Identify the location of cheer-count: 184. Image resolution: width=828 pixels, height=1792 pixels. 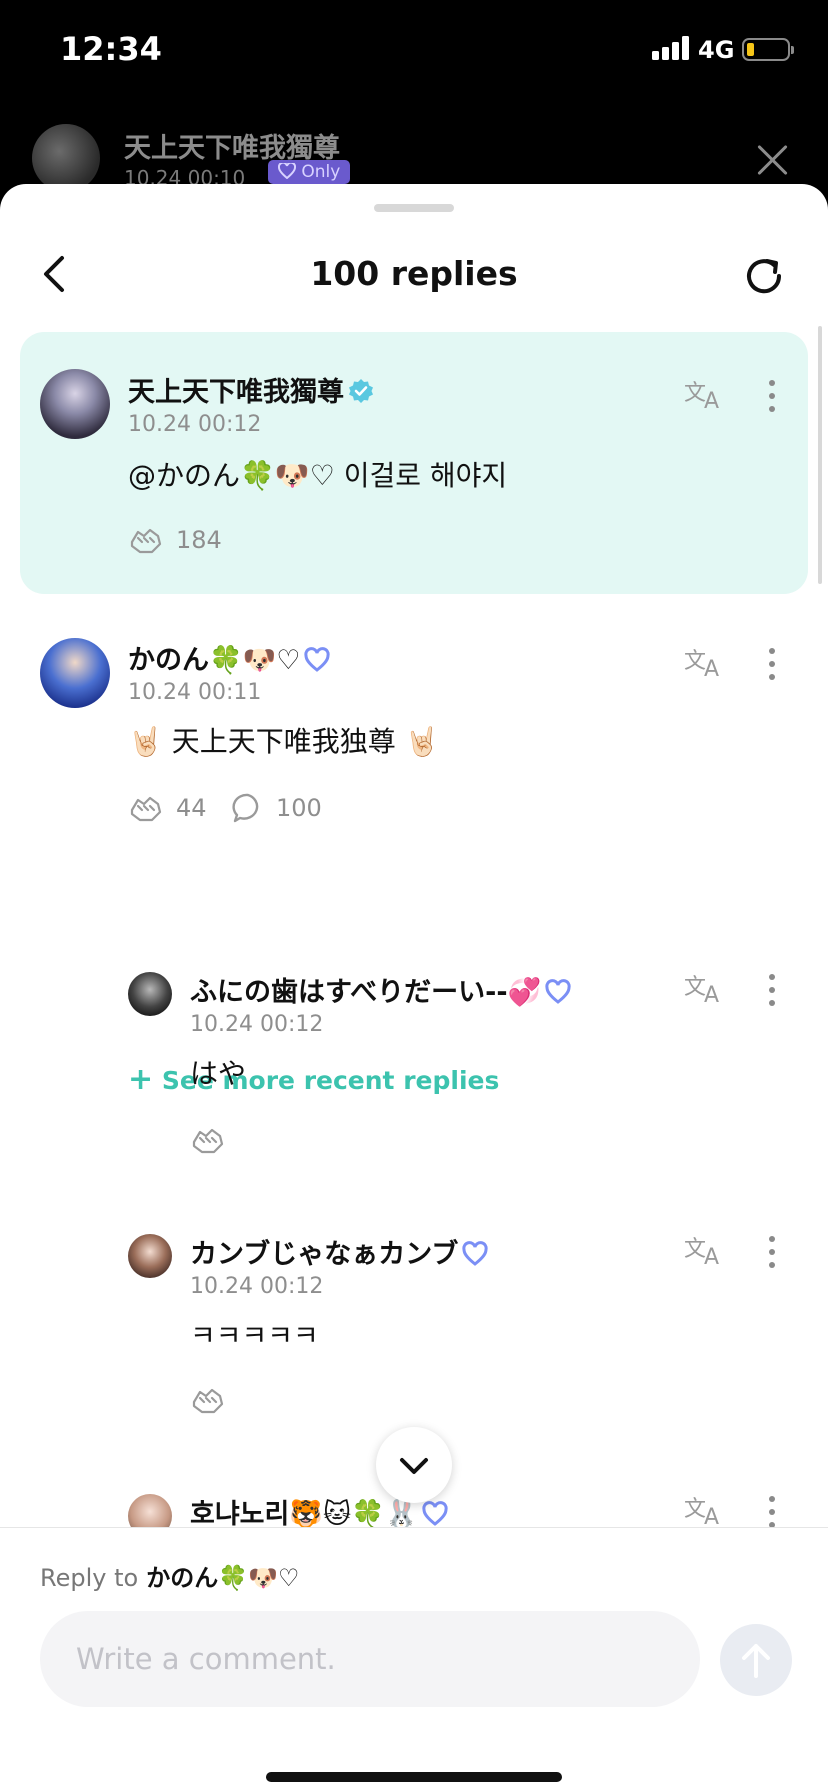
(199, 540).